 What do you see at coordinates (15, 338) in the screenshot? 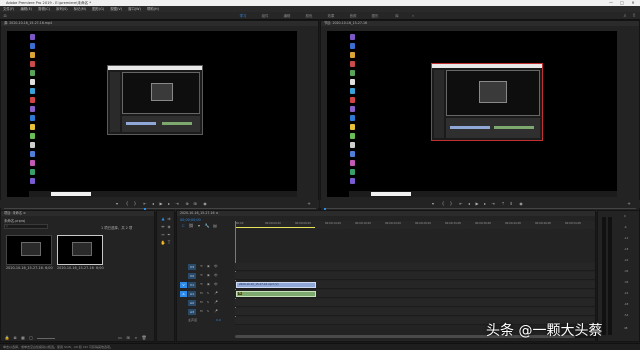
I see `list-view-icon: ≣` at bounding box center [15, 338].